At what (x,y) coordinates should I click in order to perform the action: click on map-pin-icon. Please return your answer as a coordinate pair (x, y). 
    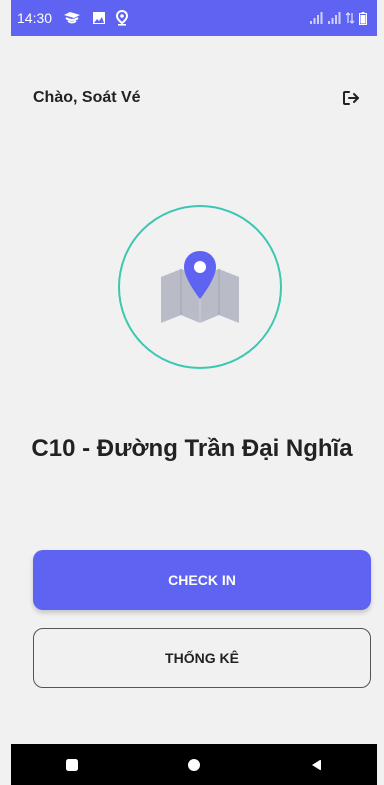
    Looking at the image, I should click on (200, 287).